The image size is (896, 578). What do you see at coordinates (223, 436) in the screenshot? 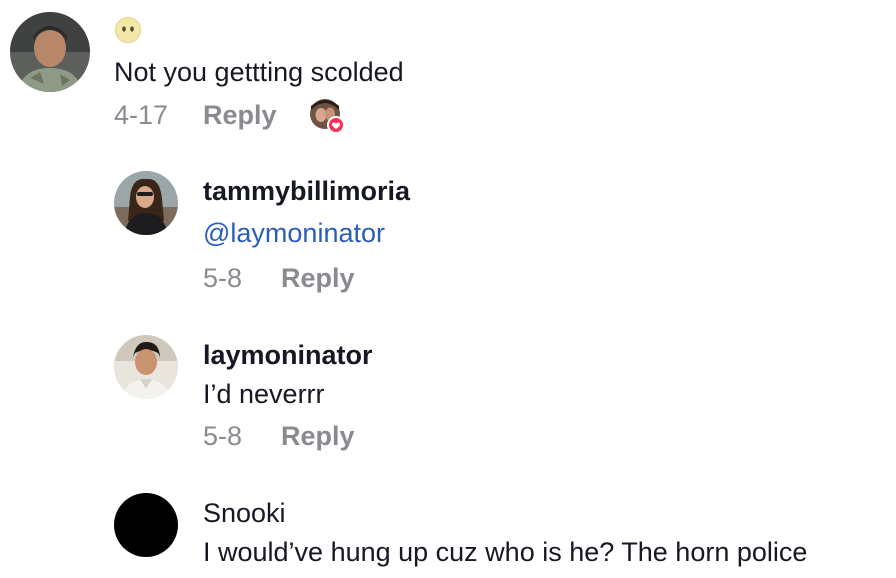
I see `reply-2-date: 5-8` at bounding box center [223, 436].